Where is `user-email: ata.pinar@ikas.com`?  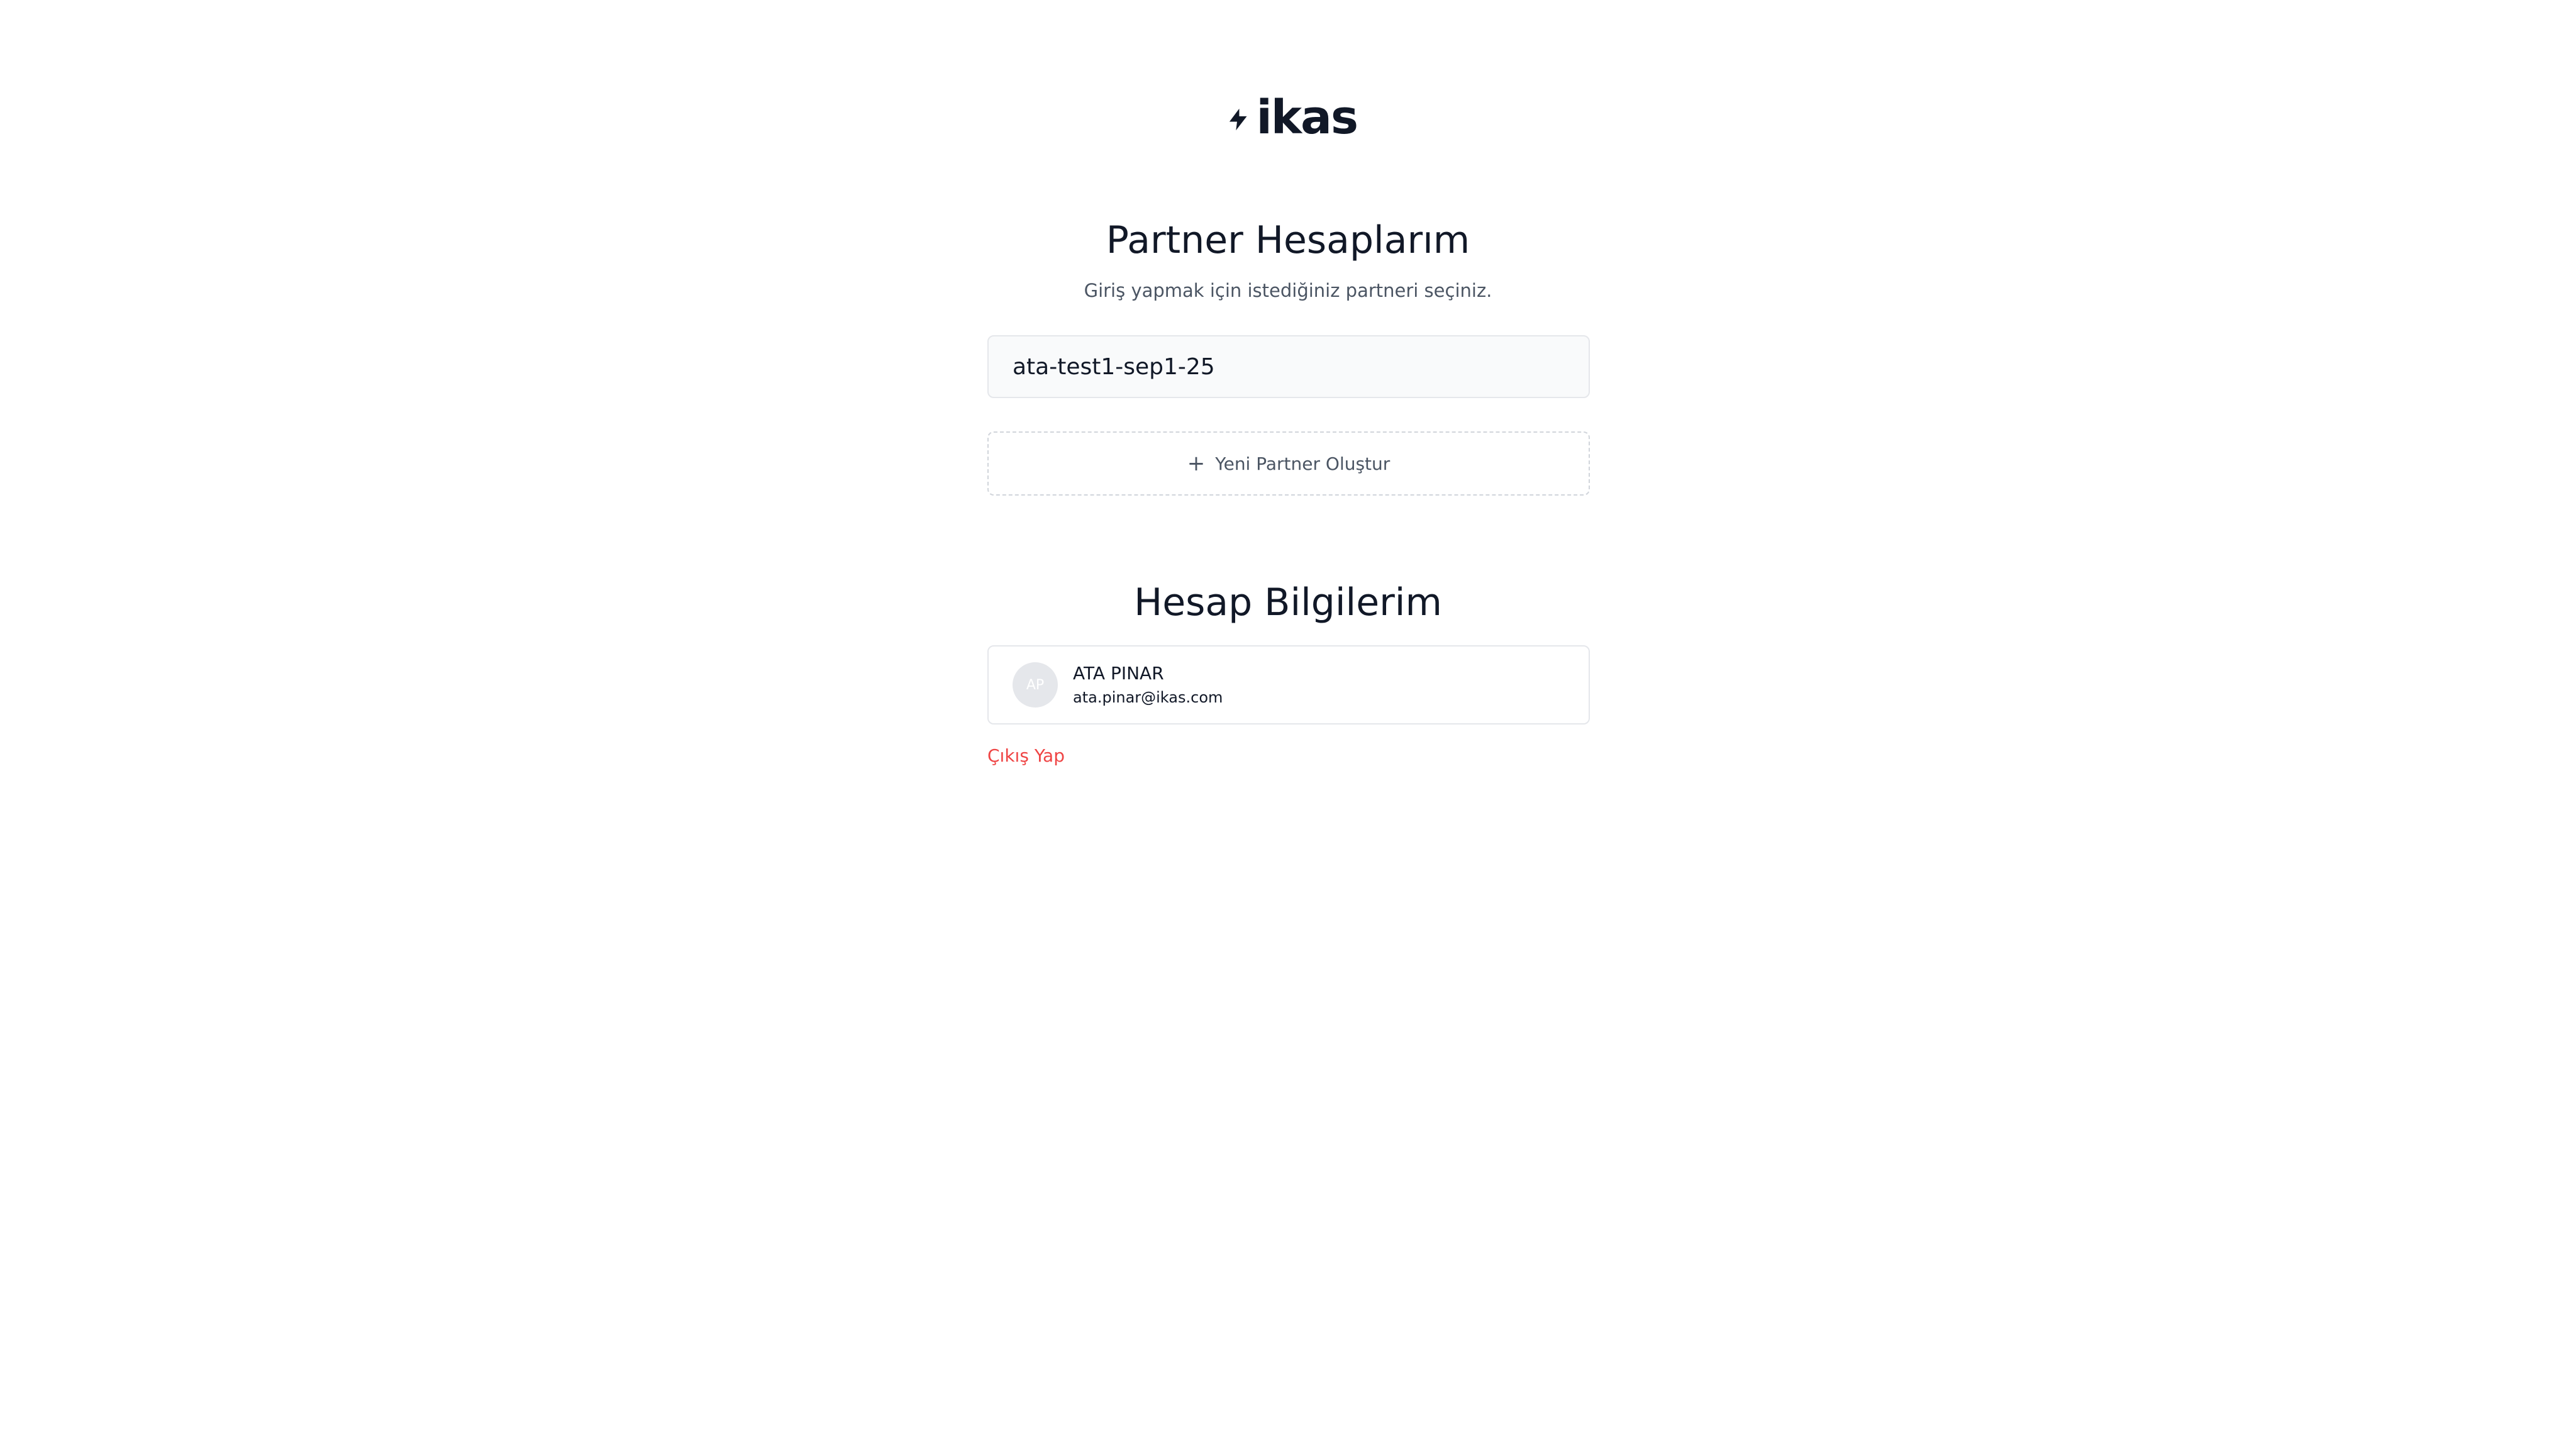
user-email: ata.pinar@ikas.com is located at coordinates (1148, 697).